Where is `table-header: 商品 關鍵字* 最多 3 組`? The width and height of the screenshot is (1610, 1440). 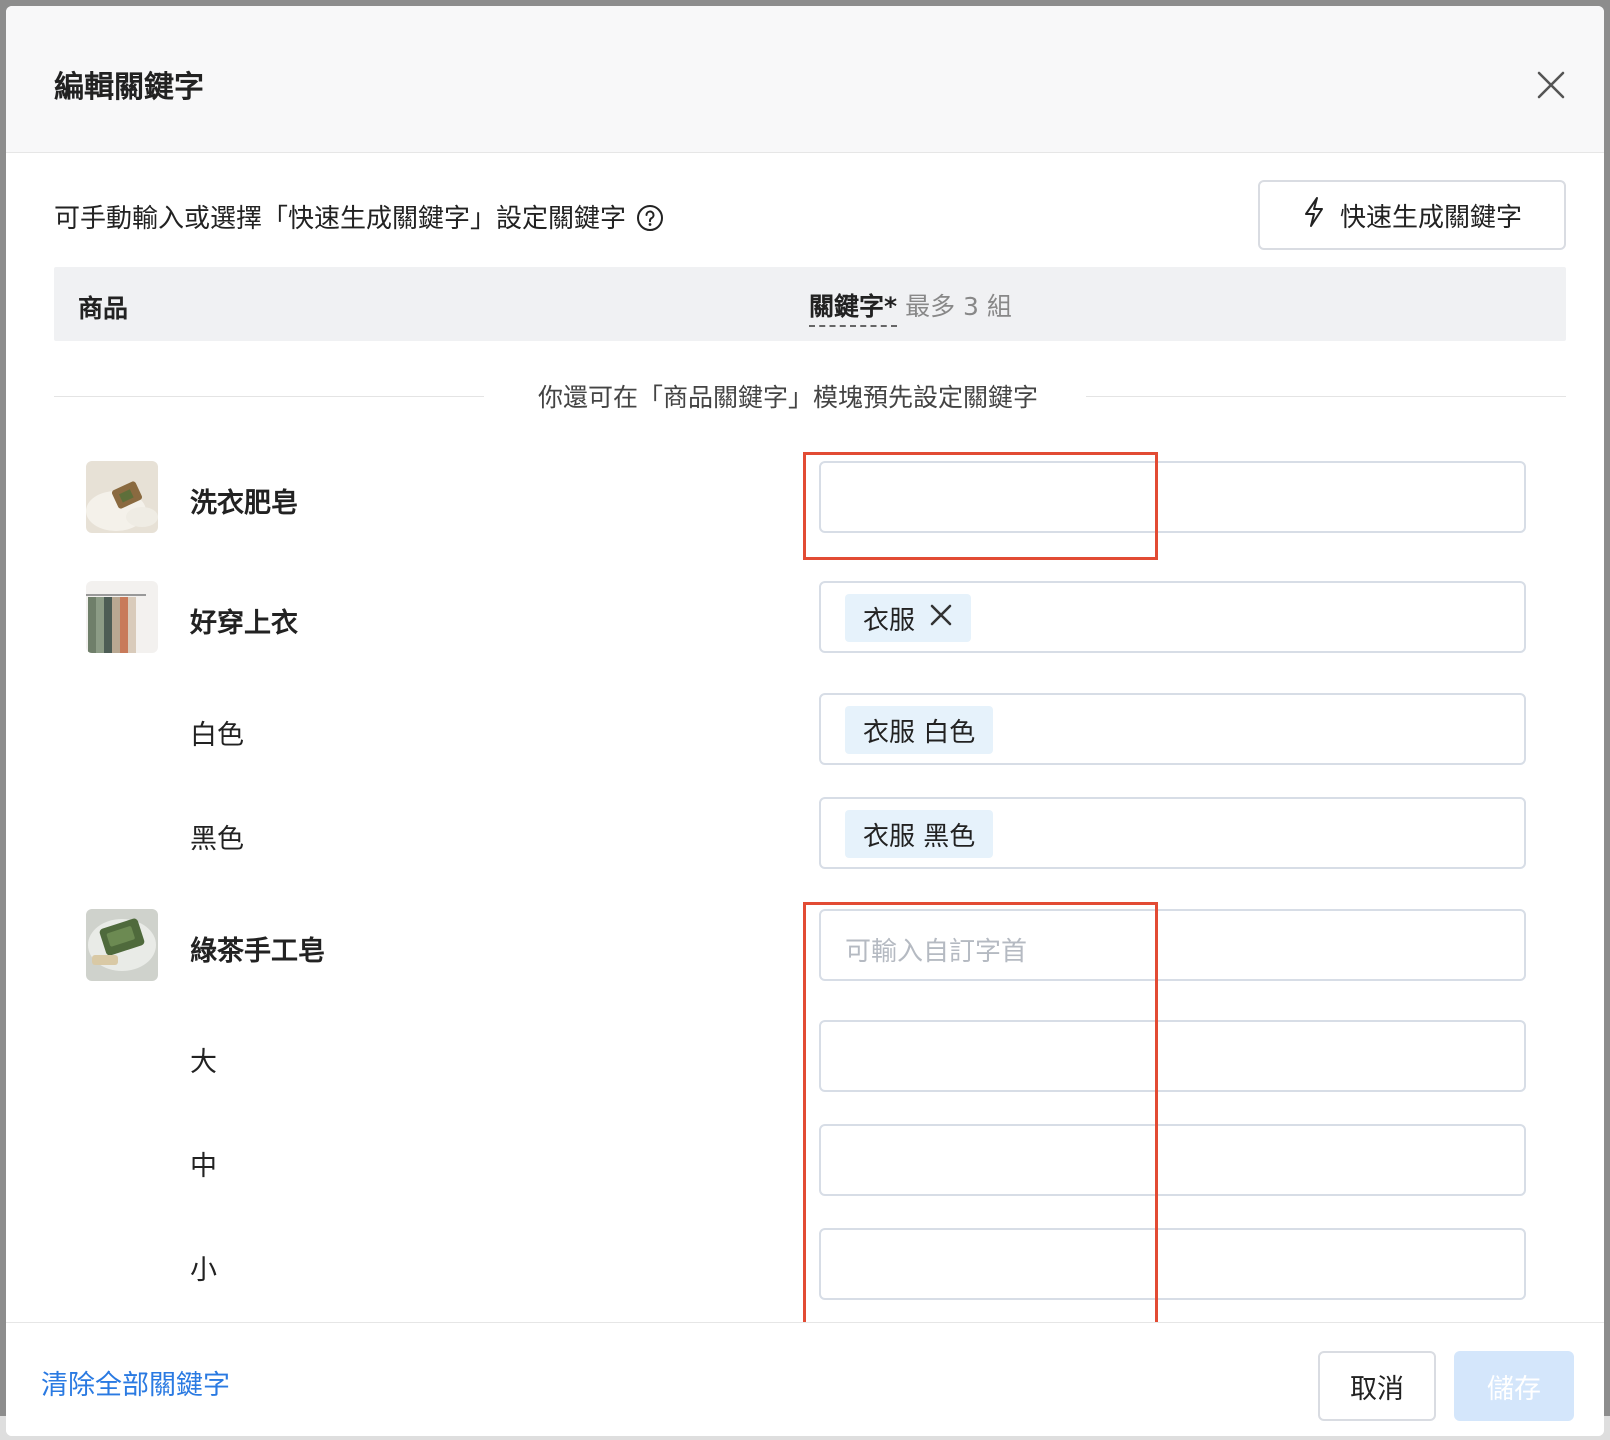 table-header: 商品 關鍵字* 最多 3 組 is located at coordinates (810, 304).